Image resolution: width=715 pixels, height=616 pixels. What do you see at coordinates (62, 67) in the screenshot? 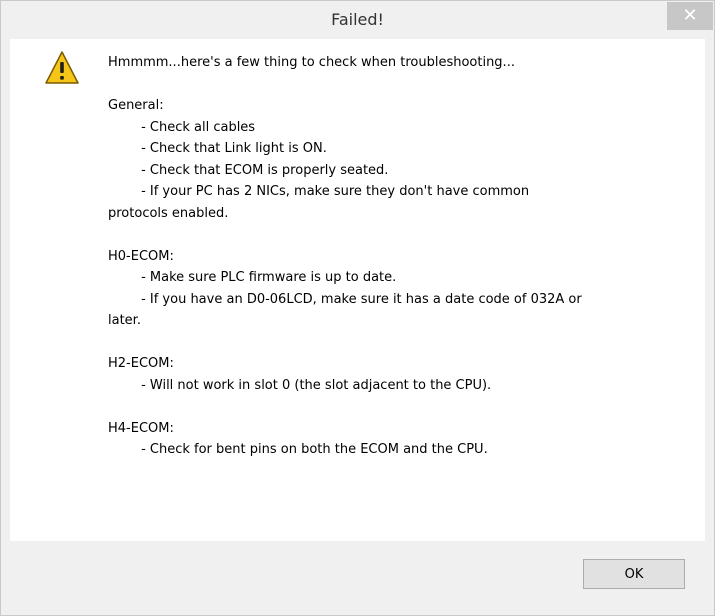
I see `warning-icon` at bounding box center [62, 67].